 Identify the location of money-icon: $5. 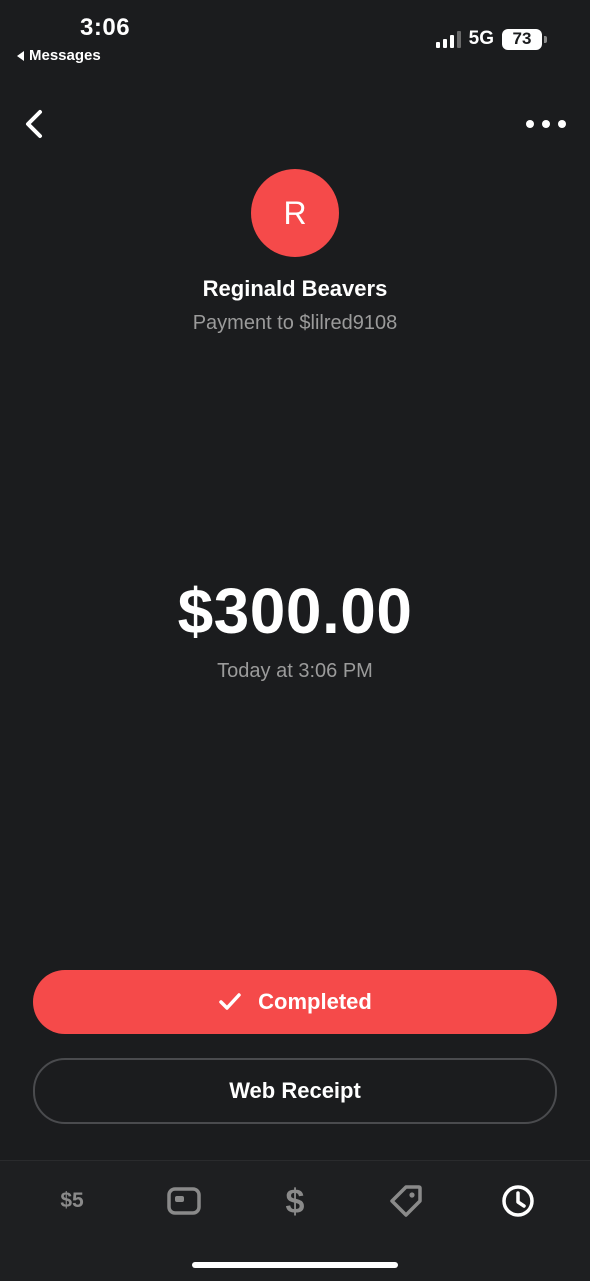
(72, 1200).